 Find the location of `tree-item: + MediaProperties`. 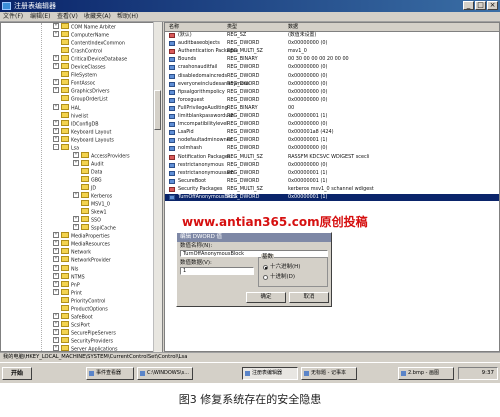

tree-item: + MediaProperties is located at coordinates (81, 236).